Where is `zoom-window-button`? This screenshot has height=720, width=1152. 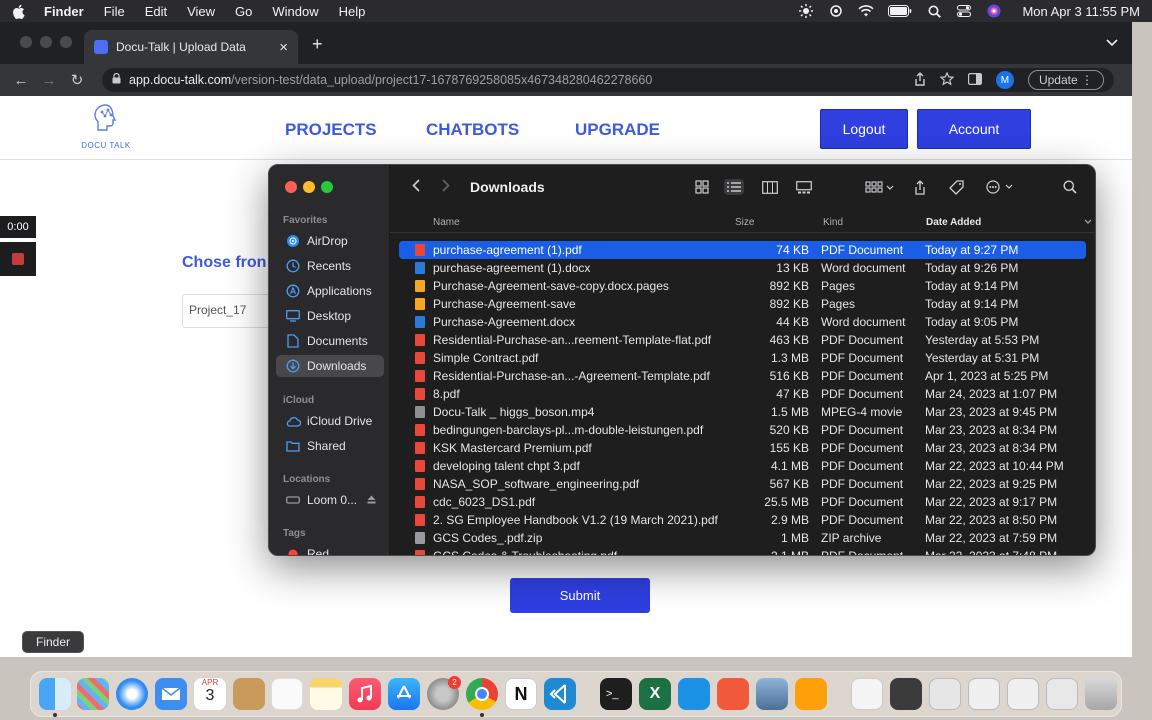 zoom-window-button is located at coordinates (66, 42).